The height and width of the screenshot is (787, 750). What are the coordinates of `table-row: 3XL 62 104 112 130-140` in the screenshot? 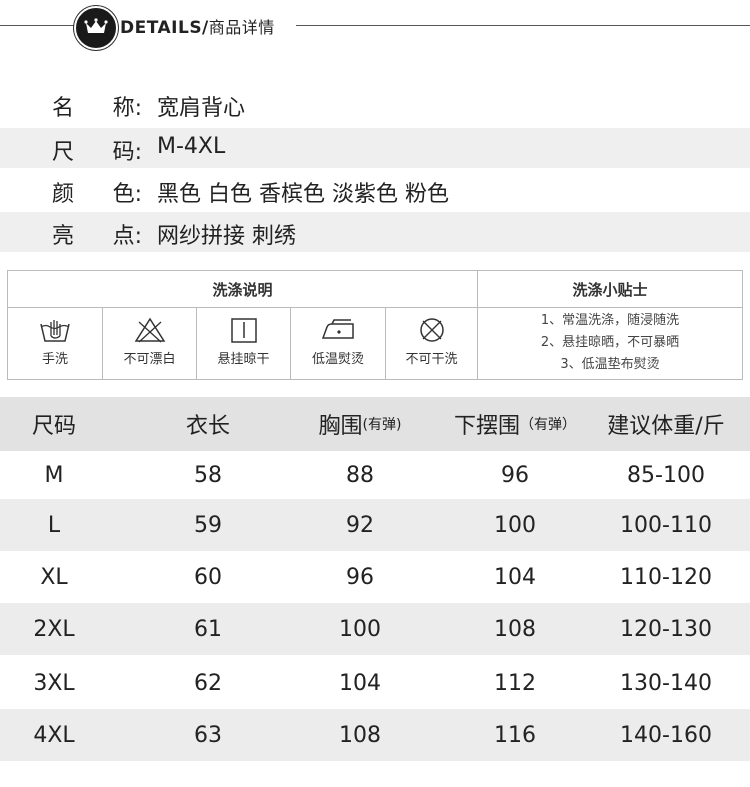 It's located at (375, 683).